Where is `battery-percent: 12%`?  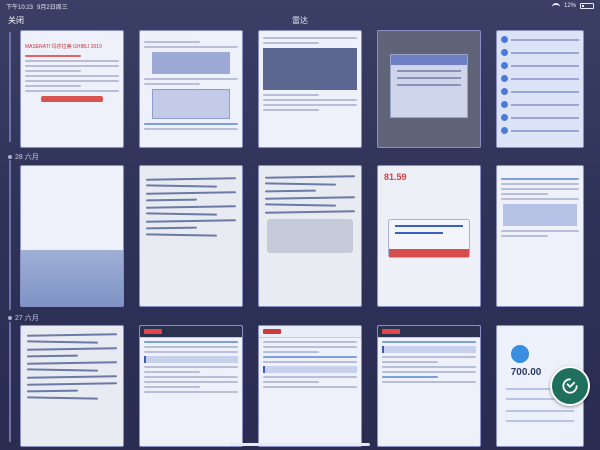
battery-percent: 12% is located at coordinates (569, 6).